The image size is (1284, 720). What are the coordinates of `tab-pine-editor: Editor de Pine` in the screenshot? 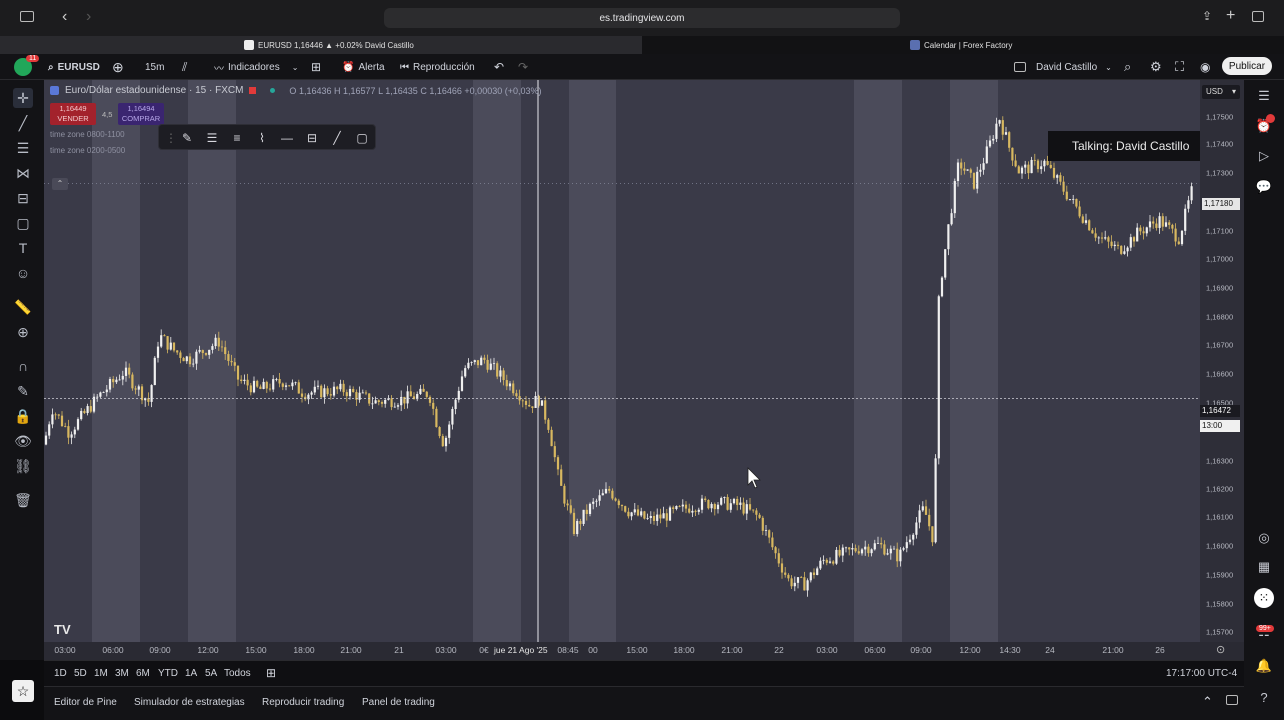 It's located at (85, 702).